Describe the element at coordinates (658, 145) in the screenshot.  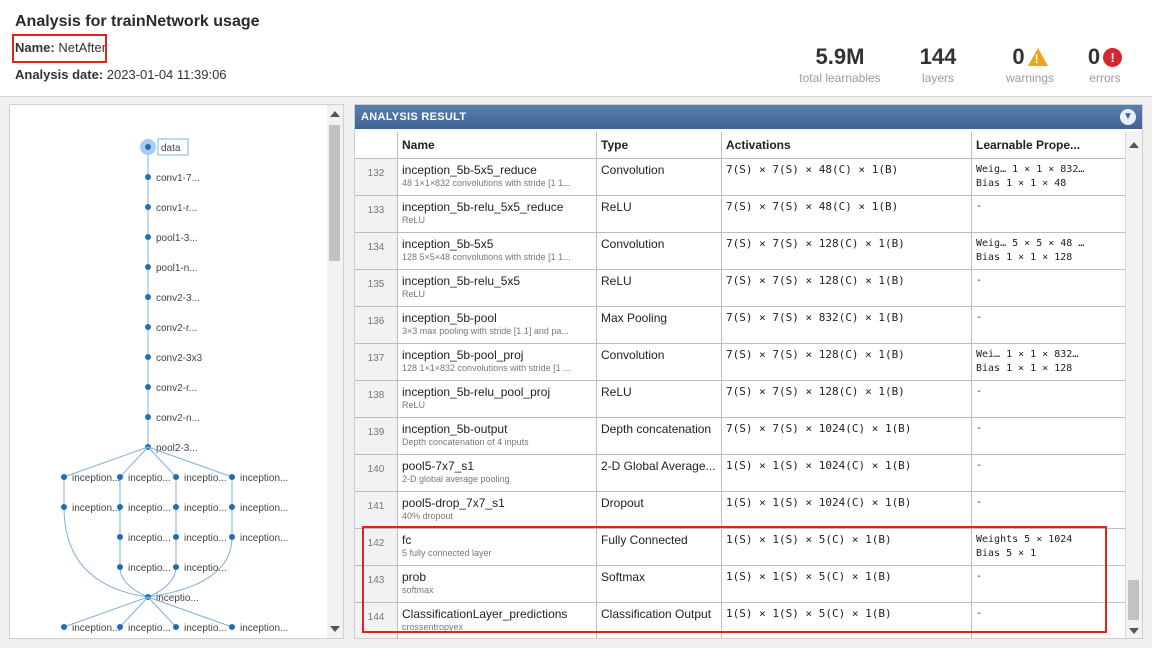
I see `type-column-header: Type` at that location.